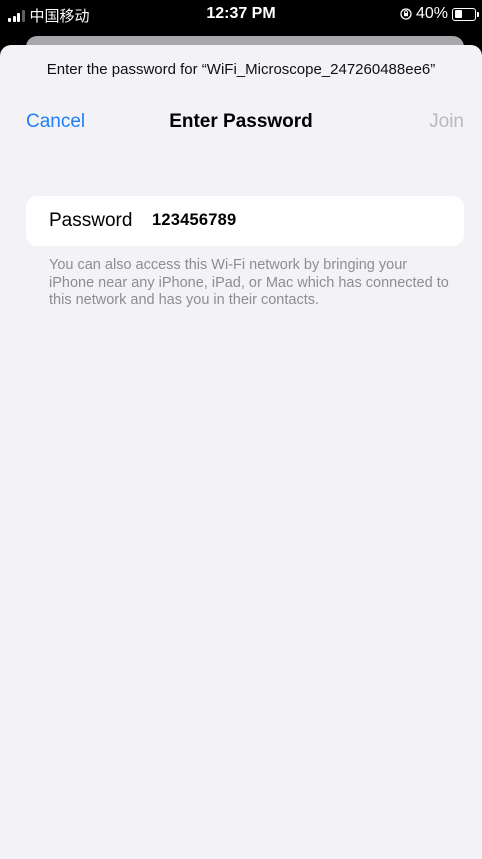 This screenshot has width=482, height=859. What do you see at coordinates (194, 220) in the screenshot?
I see `password-input: 123456789` at bounding box center [194, 220].